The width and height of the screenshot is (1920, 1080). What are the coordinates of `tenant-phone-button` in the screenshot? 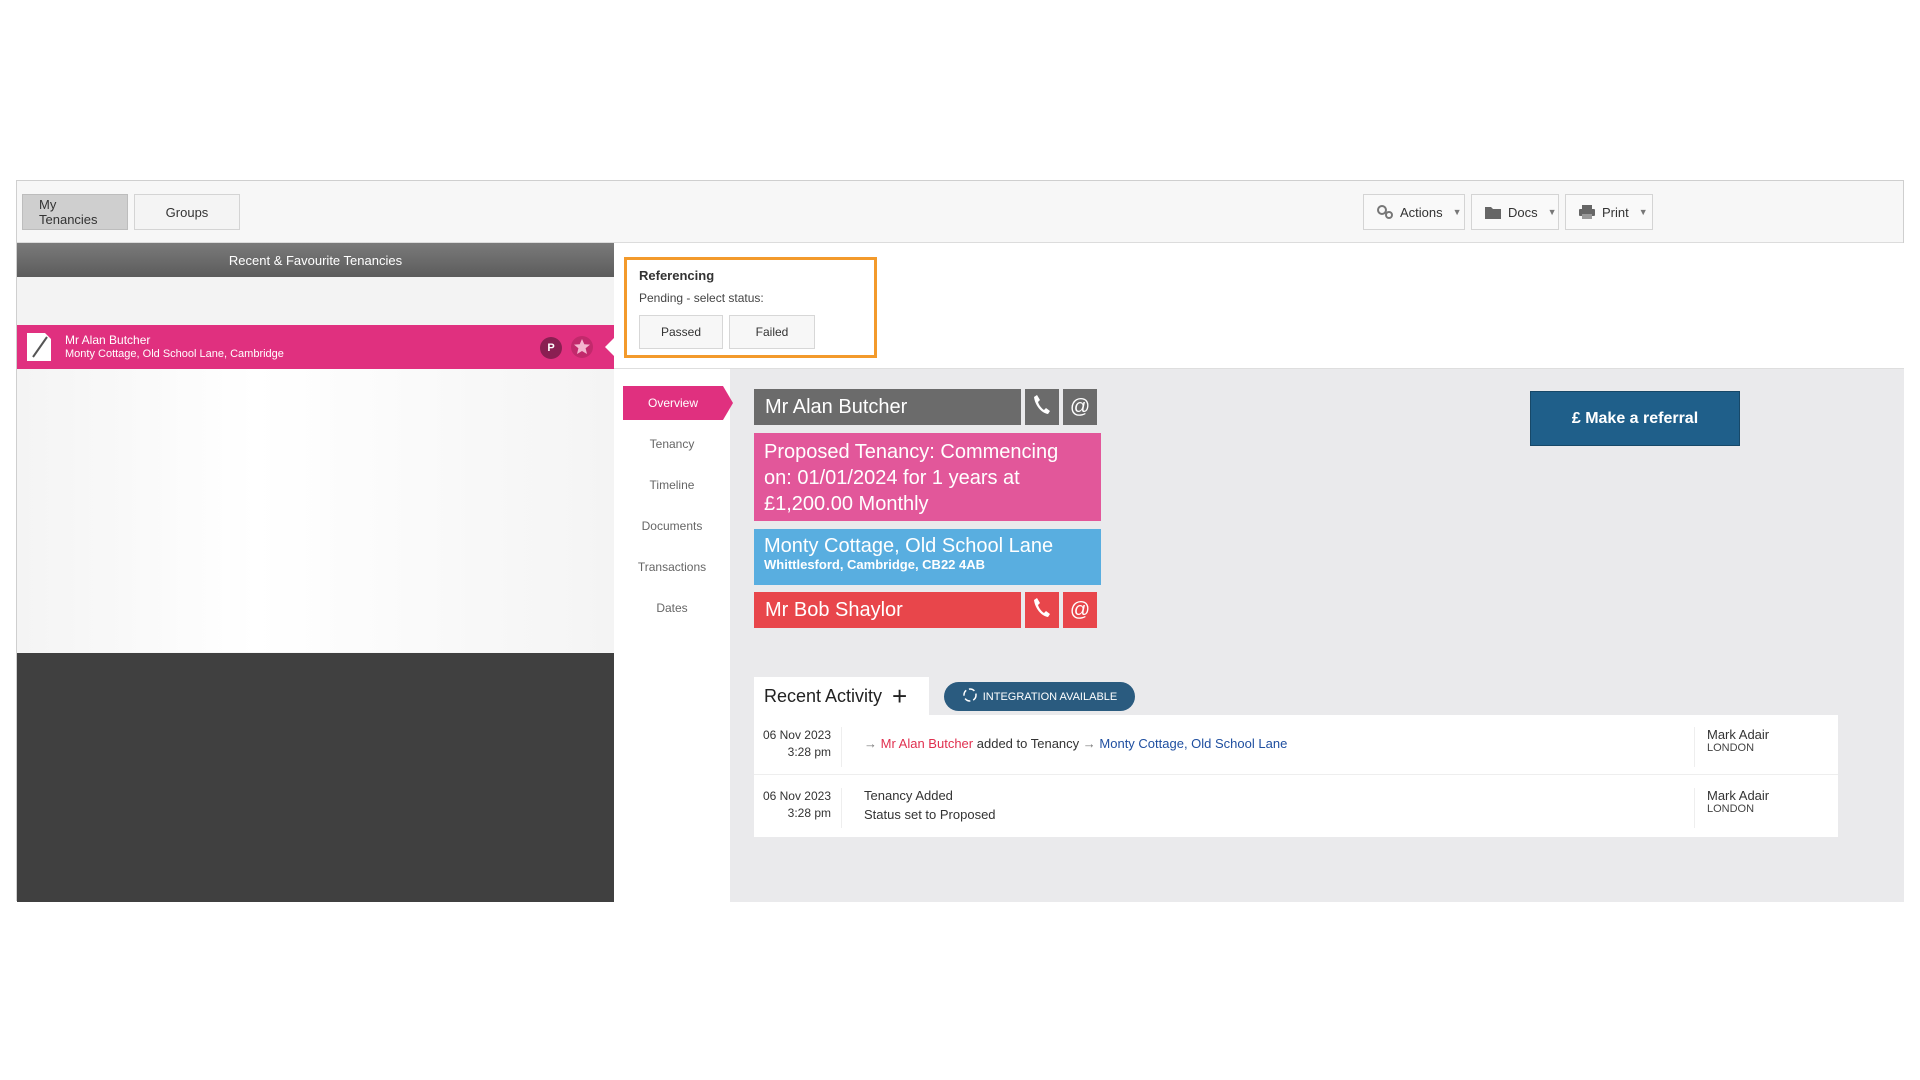 It's located at (1042, 407).